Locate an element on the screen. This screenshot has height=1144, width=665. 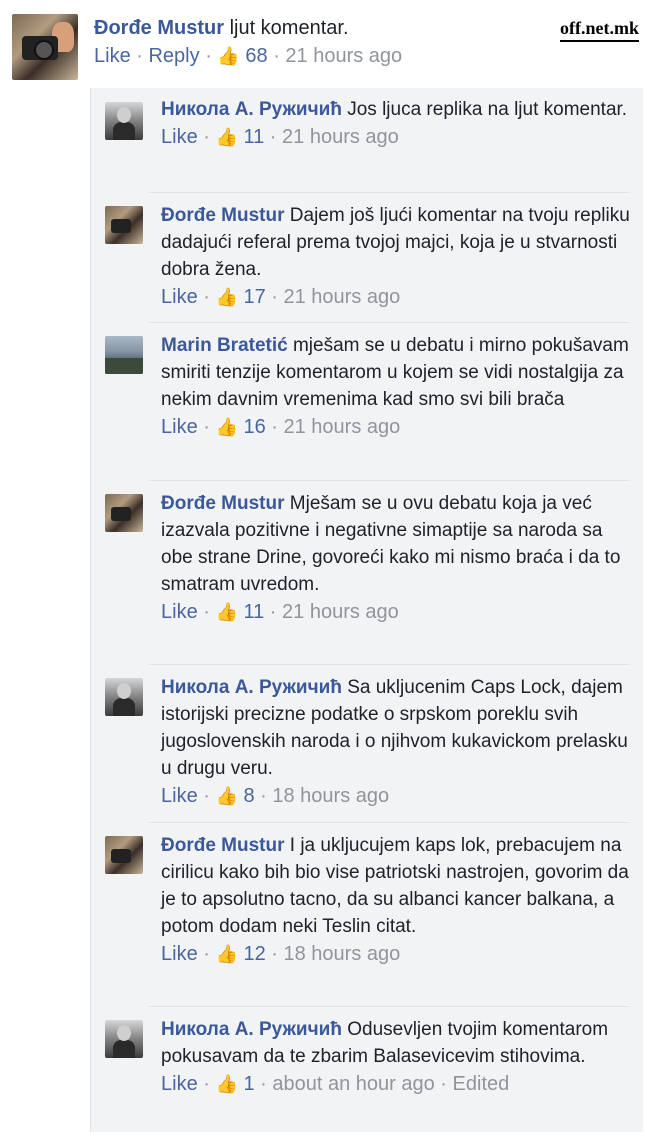
edited-label: Edited is located at coordinates (481, 1084).